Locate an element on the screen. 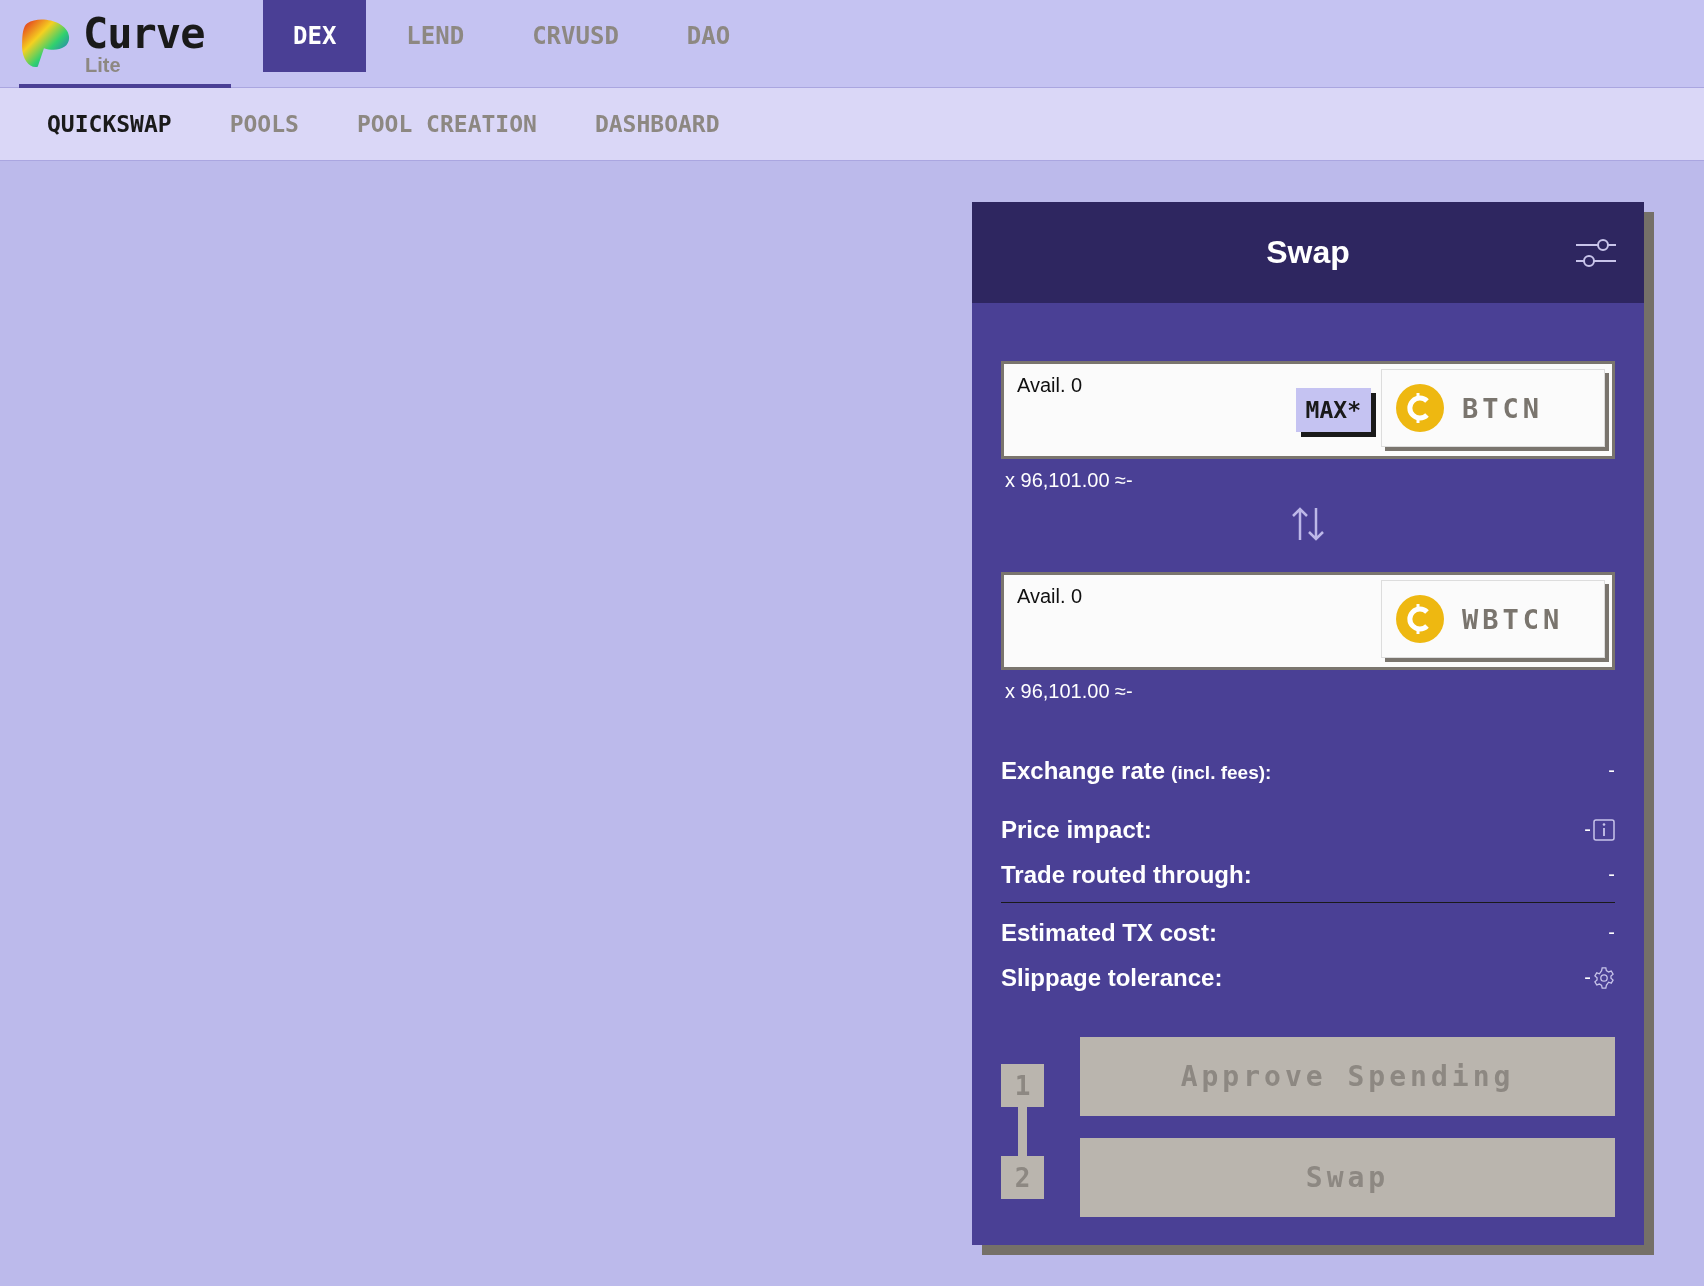 The width and height of the screenshot is (1704, 1286). nav-tab: LEND is located at coordinates (435, 36).